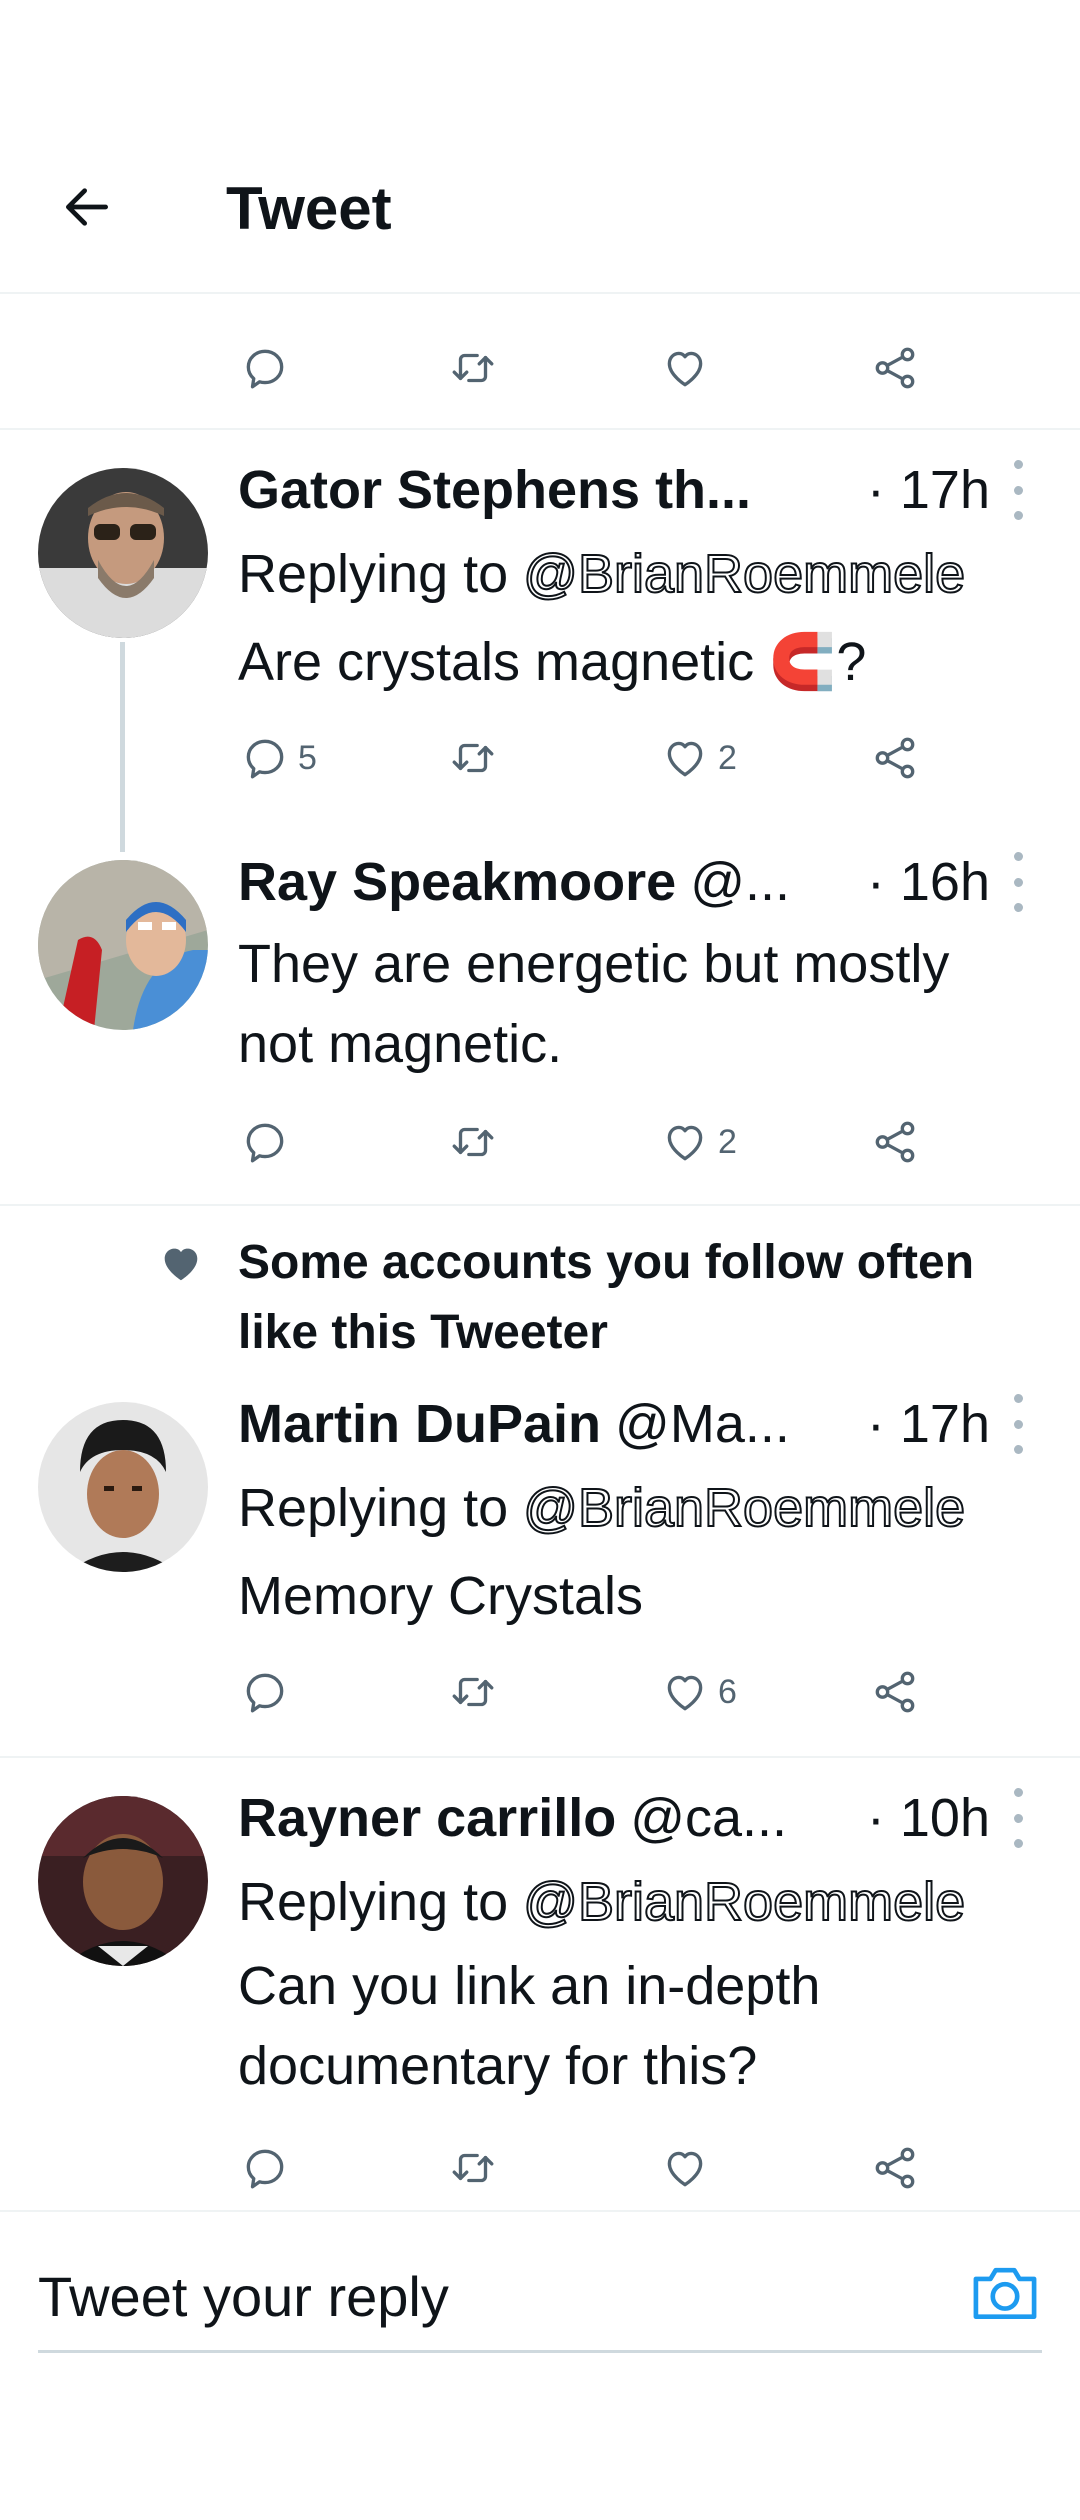 The height and width of the screenshot is (2520, 1080). Describe the element at coordinates (419, 1424) in the screenshot. I see `display-name: Martin DuPain` at that location.